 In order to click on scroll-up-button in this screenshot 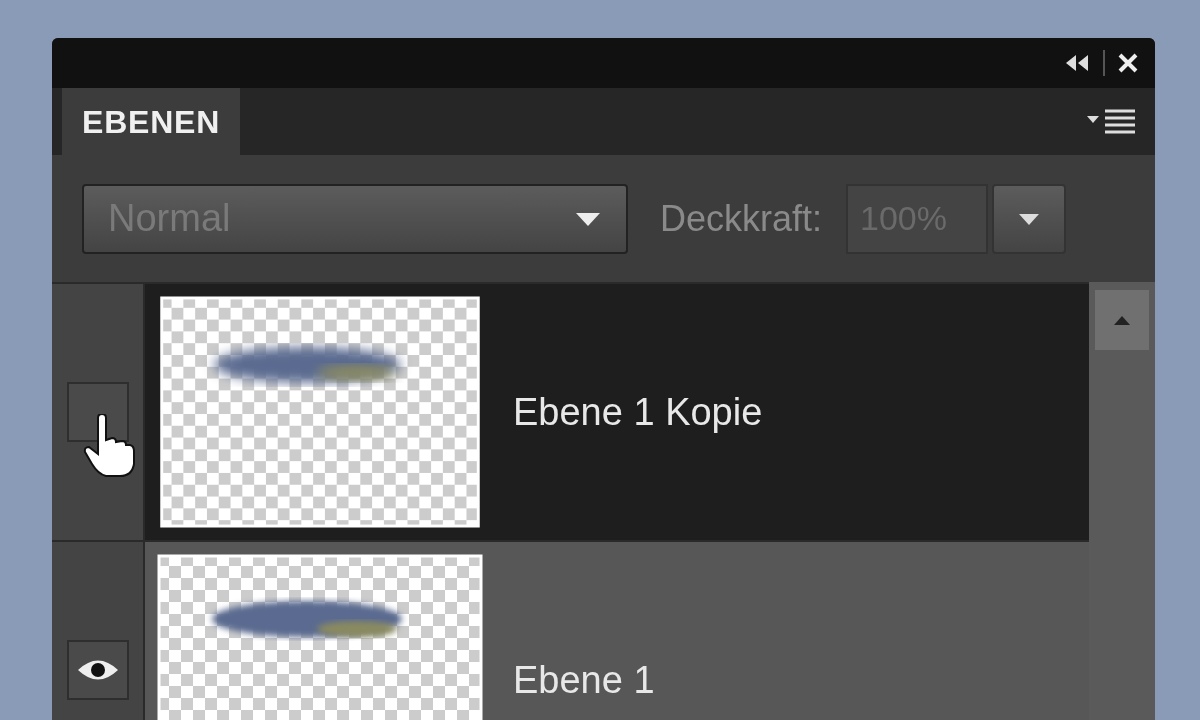, I will do `click(1122, 320)`.